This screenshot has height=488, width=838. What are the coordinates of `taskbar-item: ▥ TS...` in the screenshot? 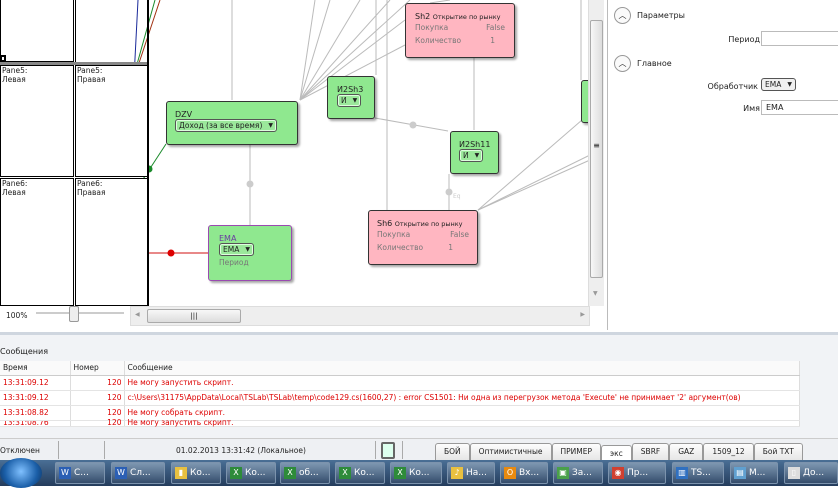 It's located at (698, 473).